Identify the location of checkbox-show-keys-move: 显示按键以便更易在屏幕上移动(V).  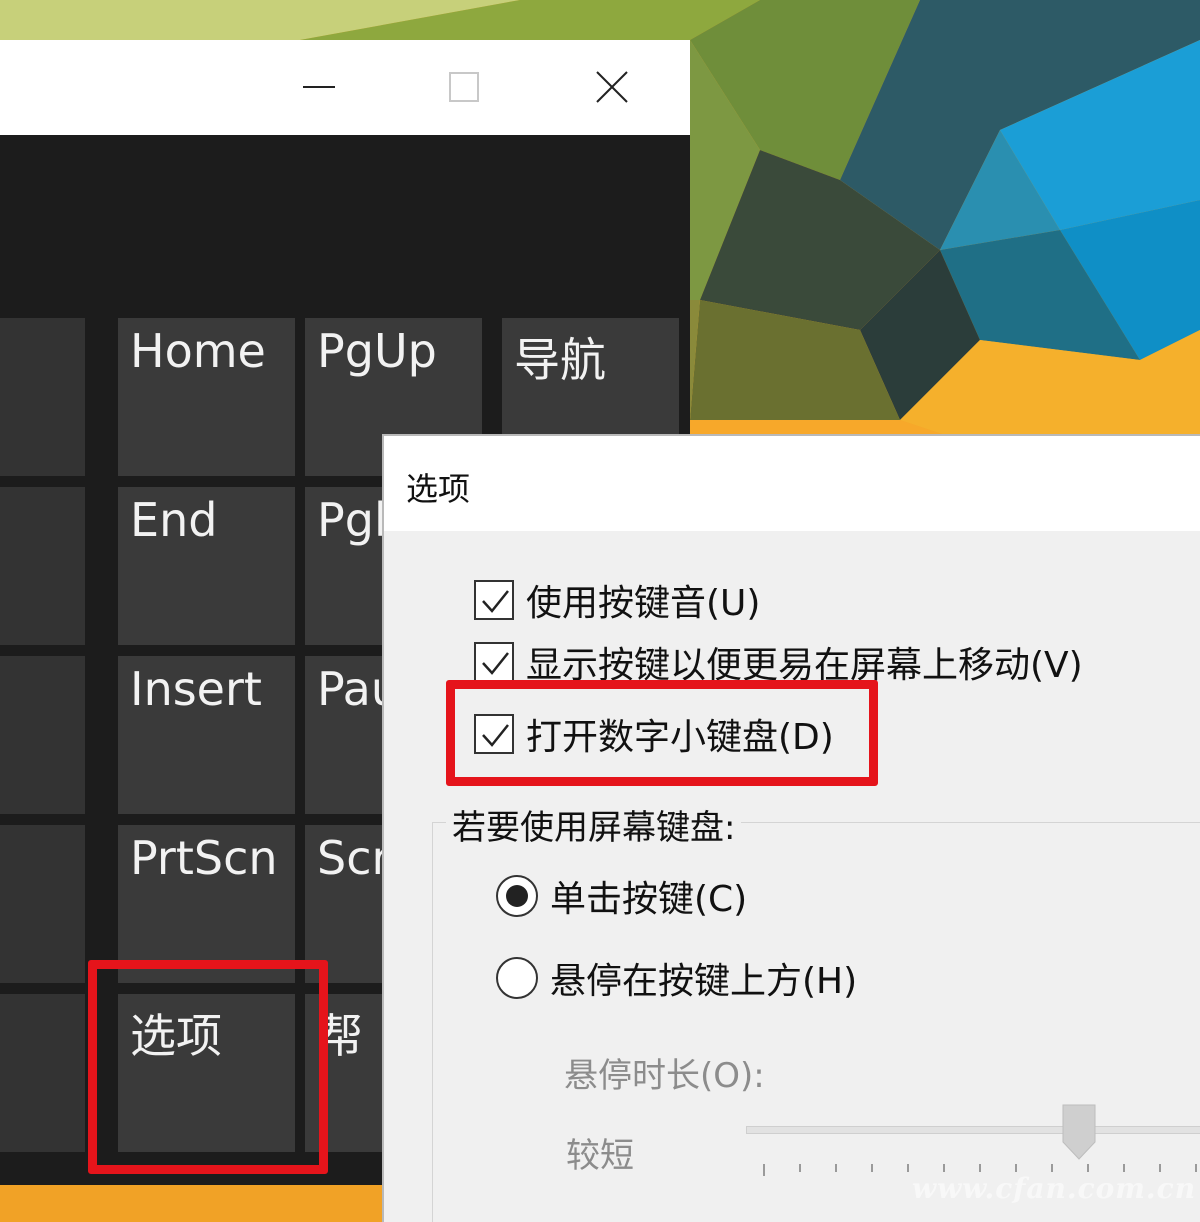
(778, 662).